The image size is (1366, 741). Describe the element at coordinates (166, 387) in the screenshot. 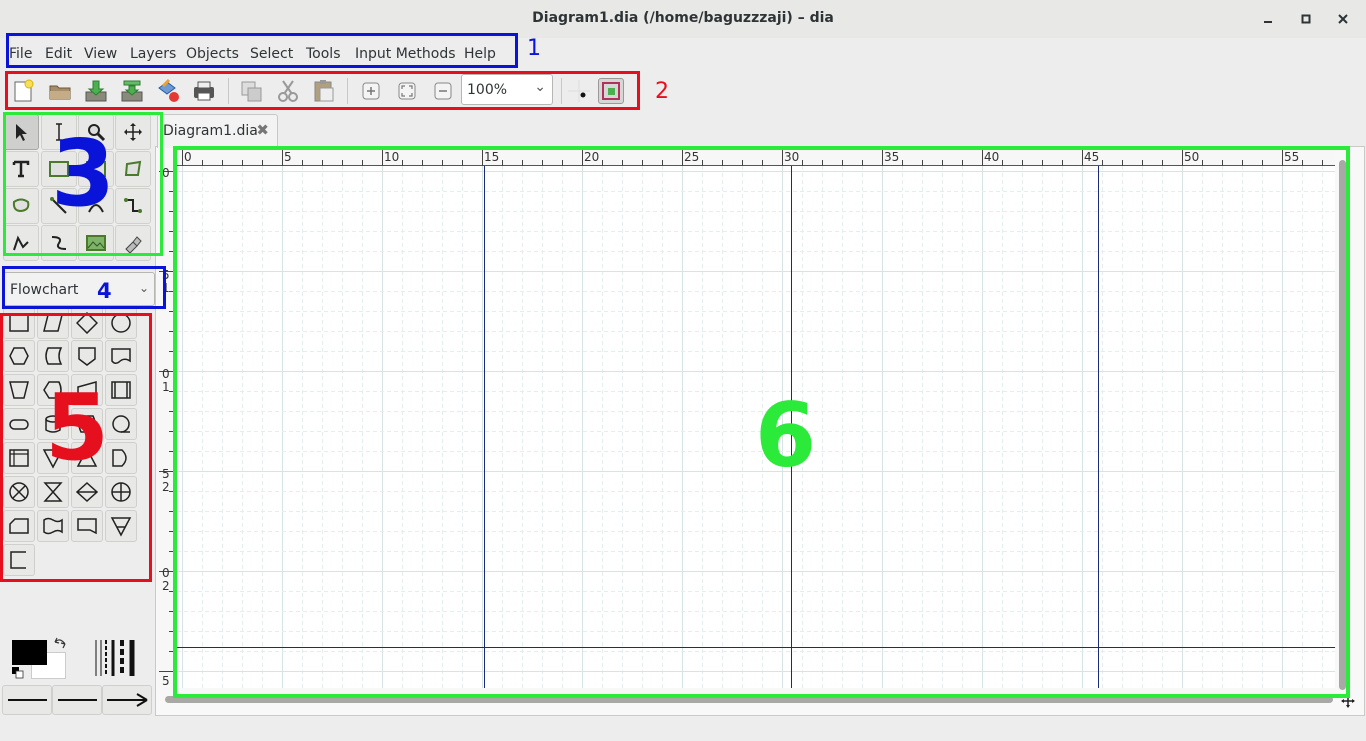

I see `ruler-label: 1` at that location.